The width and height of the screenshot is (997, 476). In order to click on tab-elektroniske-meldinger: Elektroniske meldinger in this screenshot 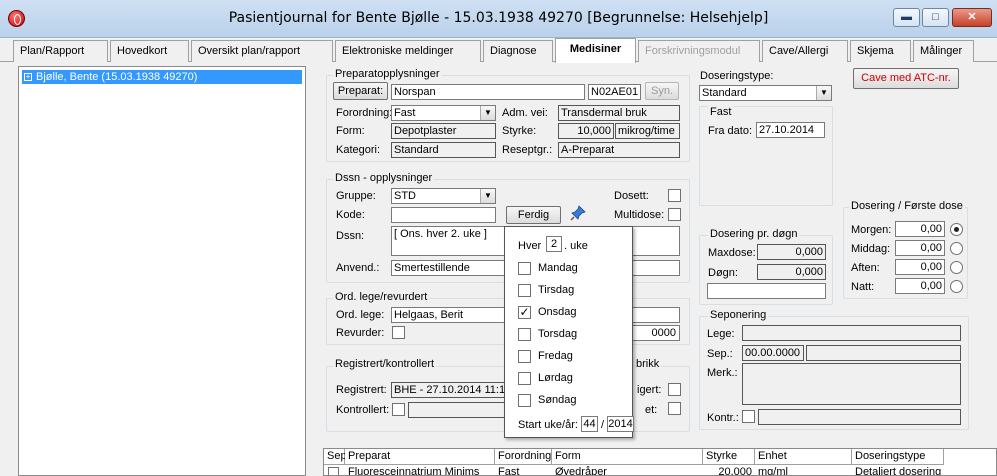, I will do `click(408, 51)`.